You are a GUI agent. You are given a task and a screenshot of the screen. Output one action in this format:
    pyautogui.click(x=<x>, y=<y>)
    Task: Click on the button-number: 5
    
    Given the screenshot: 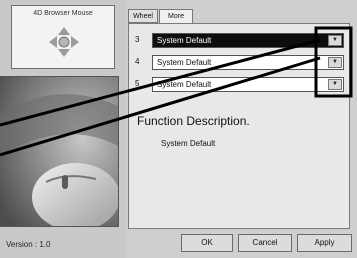 What is the action you would take?
    pyautogui.click(x=137, y=83)
    